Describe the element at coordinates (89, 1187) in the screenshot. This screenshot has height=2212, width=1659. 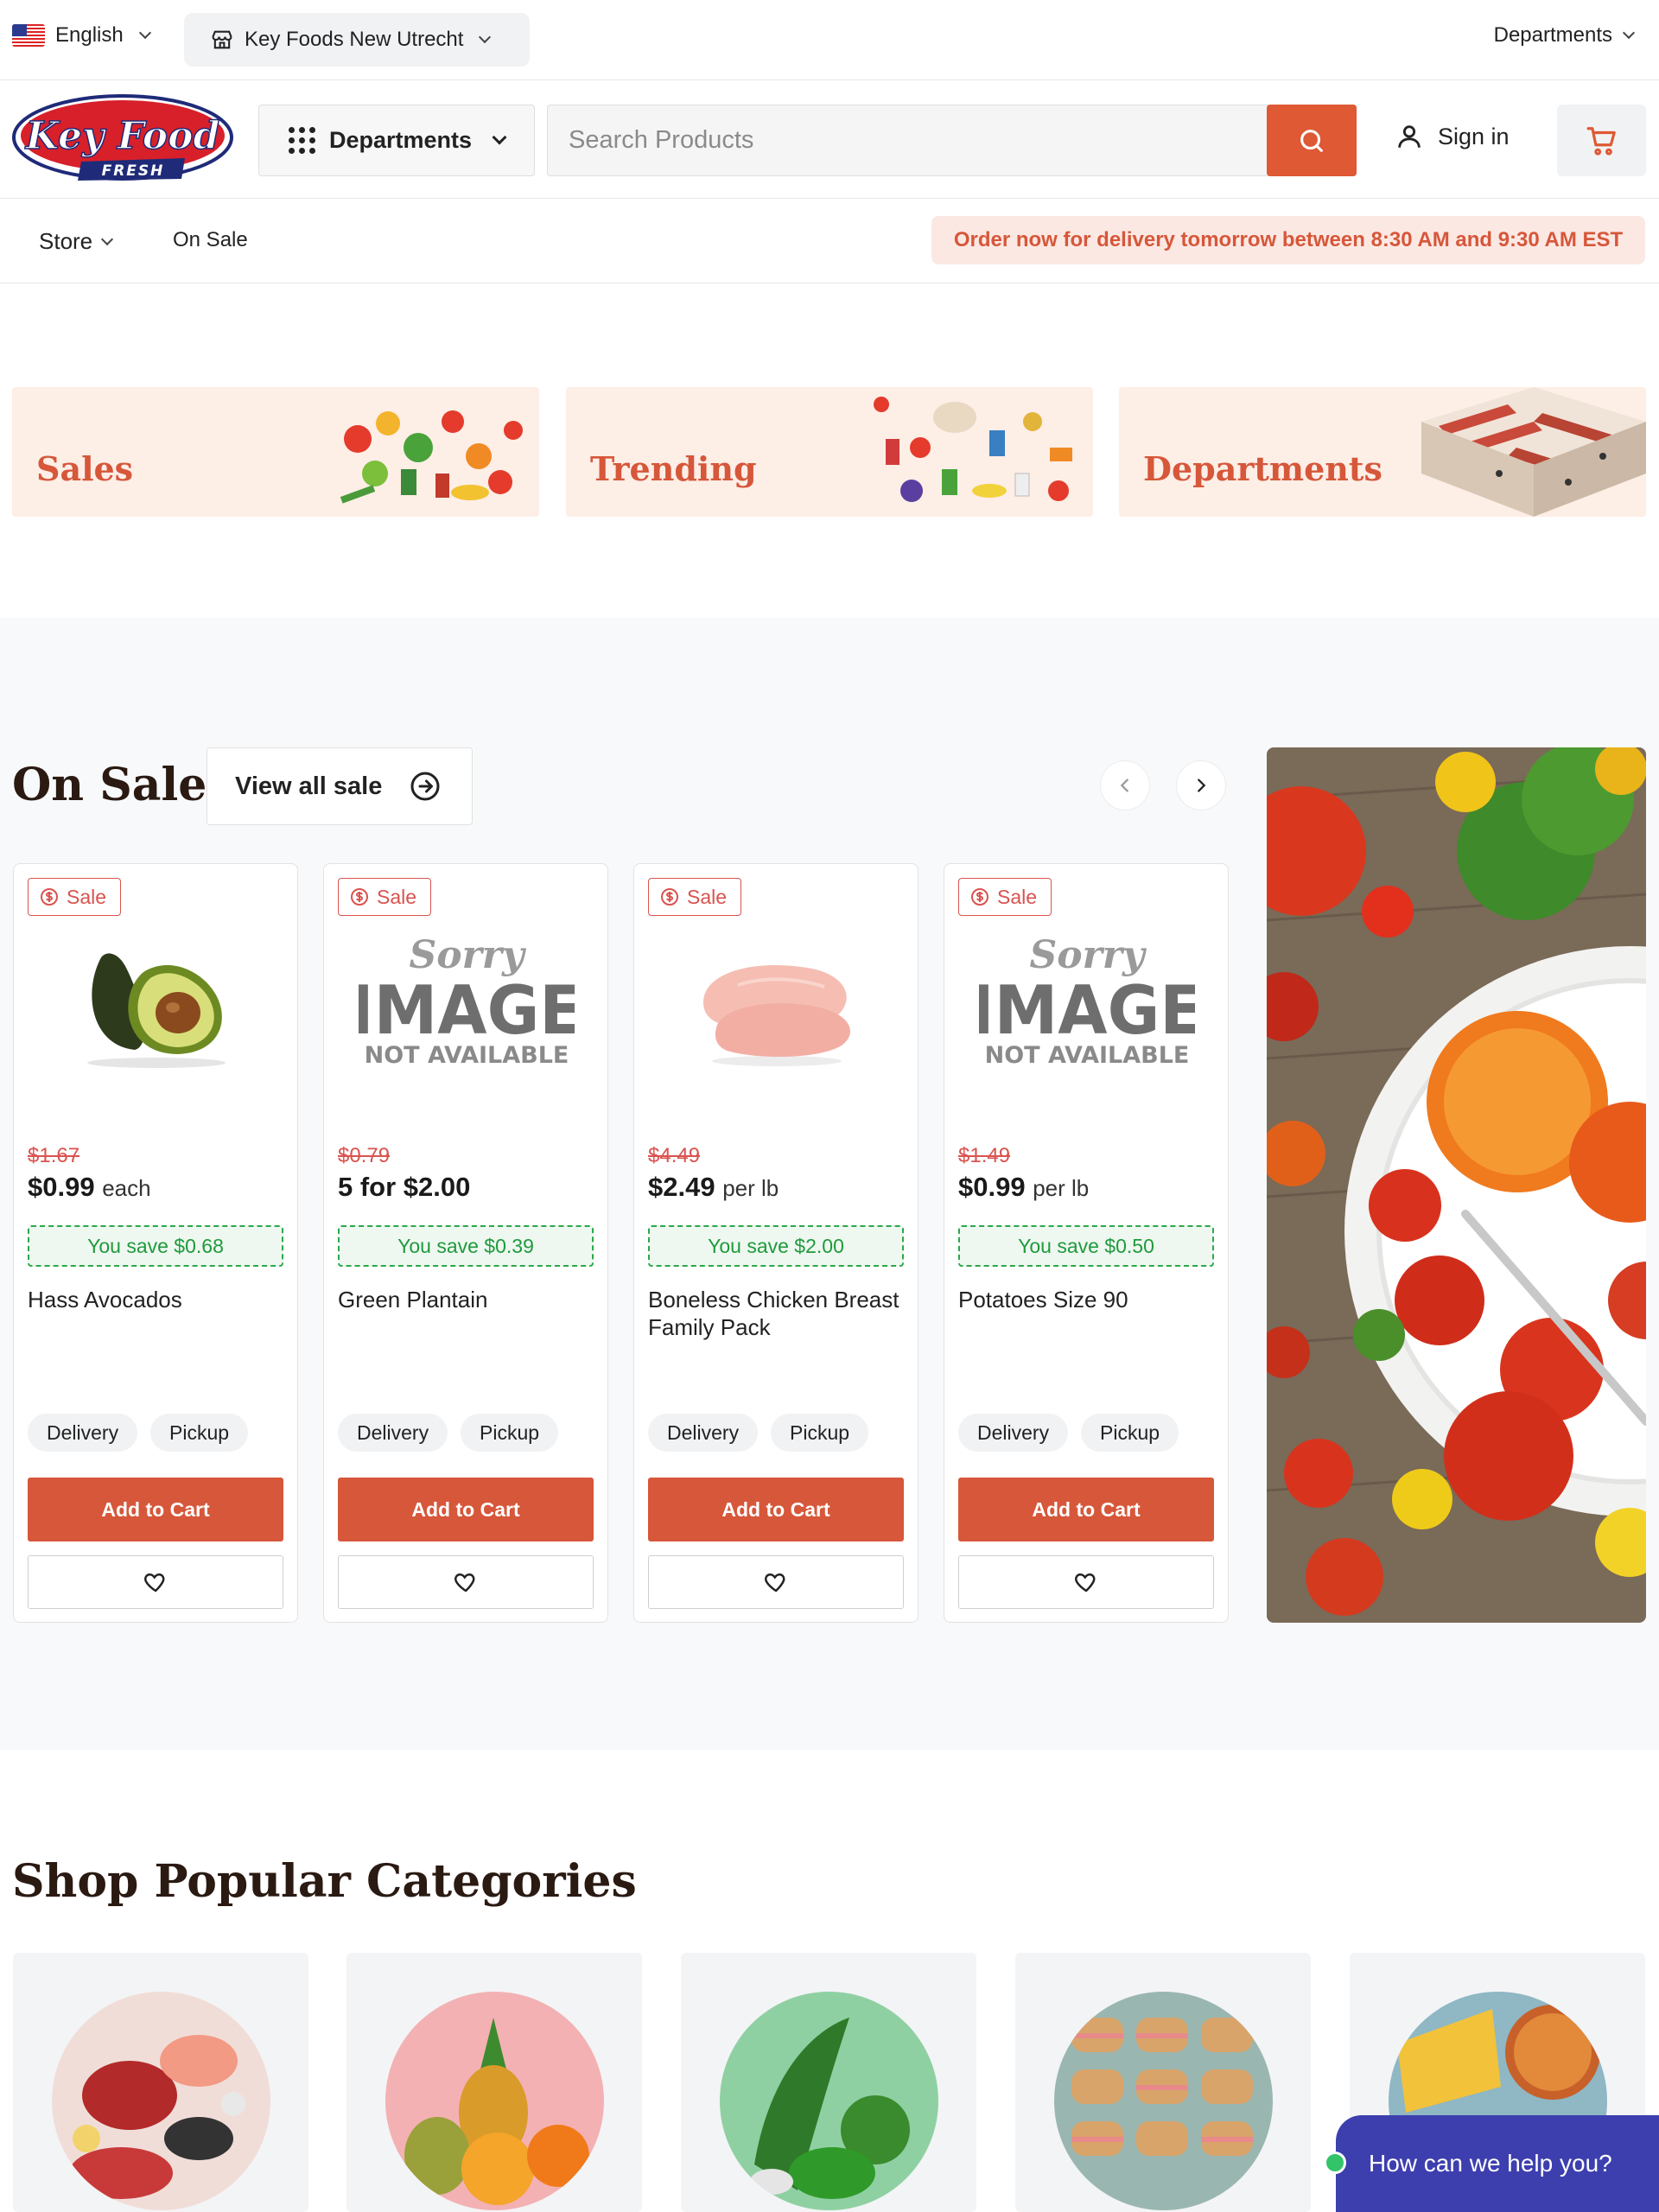
I see `sale-price: $0.99 each` at that location.